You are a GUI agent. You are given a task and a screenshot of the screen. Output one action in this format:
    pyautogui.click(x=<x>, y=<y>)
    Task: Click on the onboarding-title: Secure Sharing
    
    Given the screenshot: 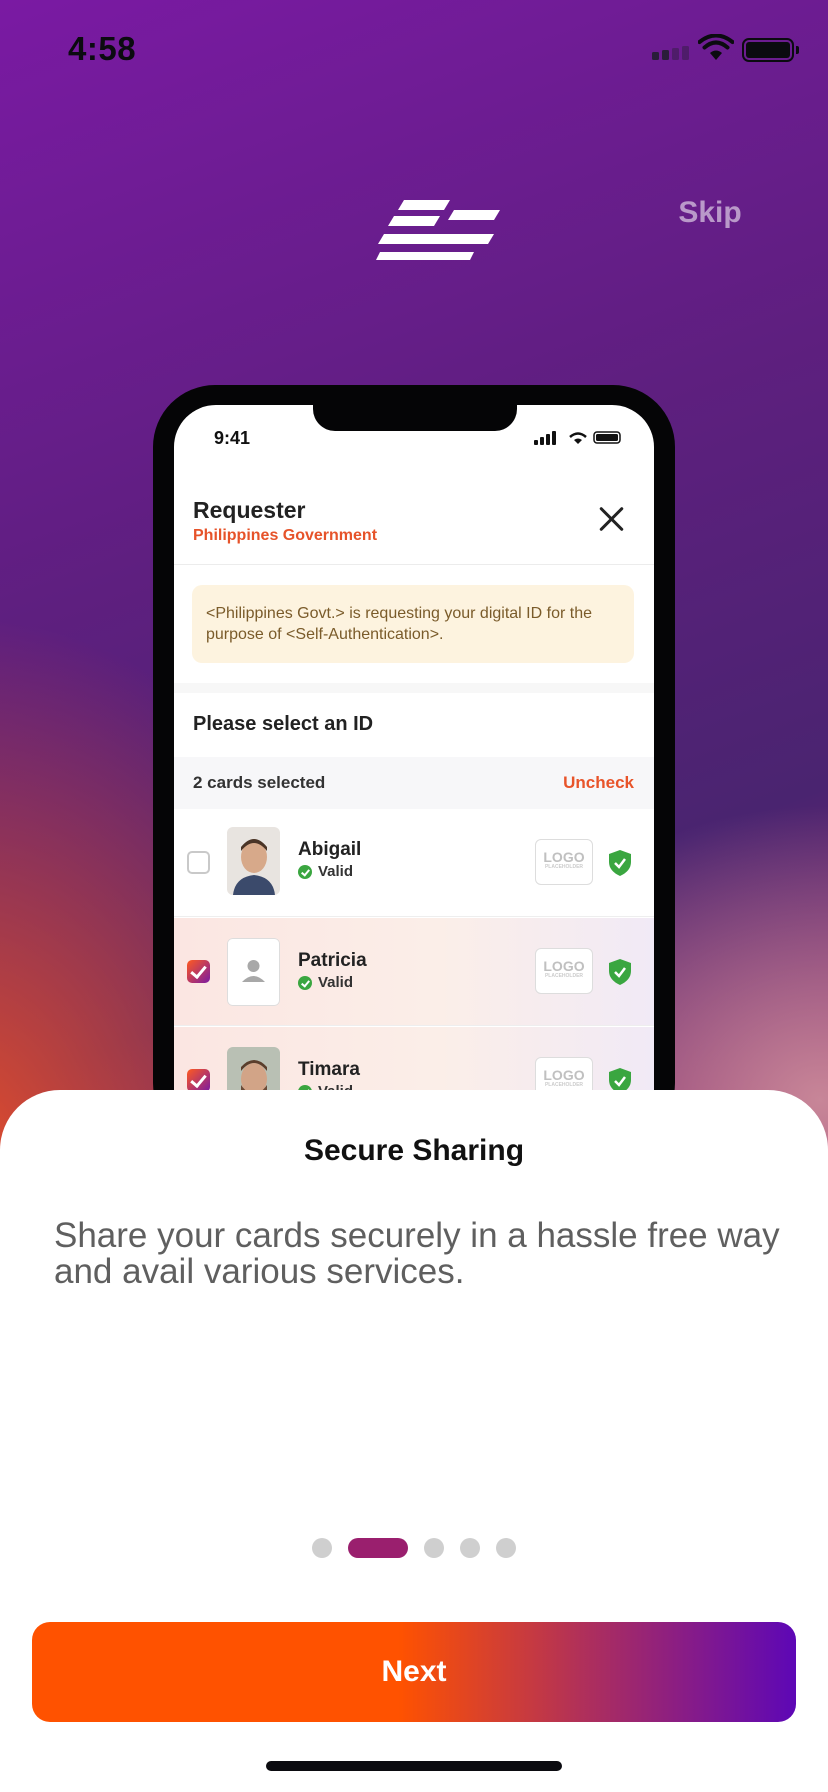 What is the action you would take?
    pyautogui.click(x=414, y=1150)
    